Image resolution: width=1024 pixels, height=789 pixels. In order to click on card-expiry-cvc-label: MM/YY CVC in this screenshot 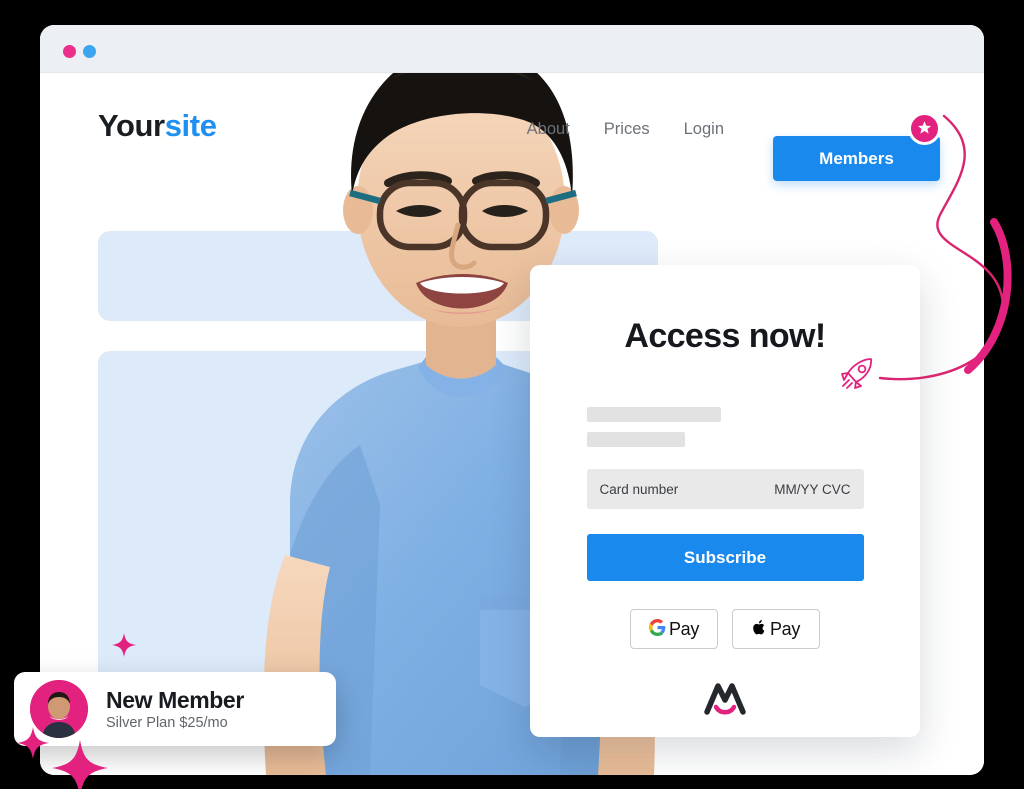, I will do `click(812, 489)`.